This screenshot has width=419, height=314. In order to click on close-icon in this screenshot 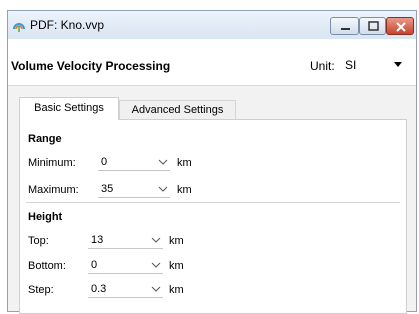, I will do `click(401, 27)`.